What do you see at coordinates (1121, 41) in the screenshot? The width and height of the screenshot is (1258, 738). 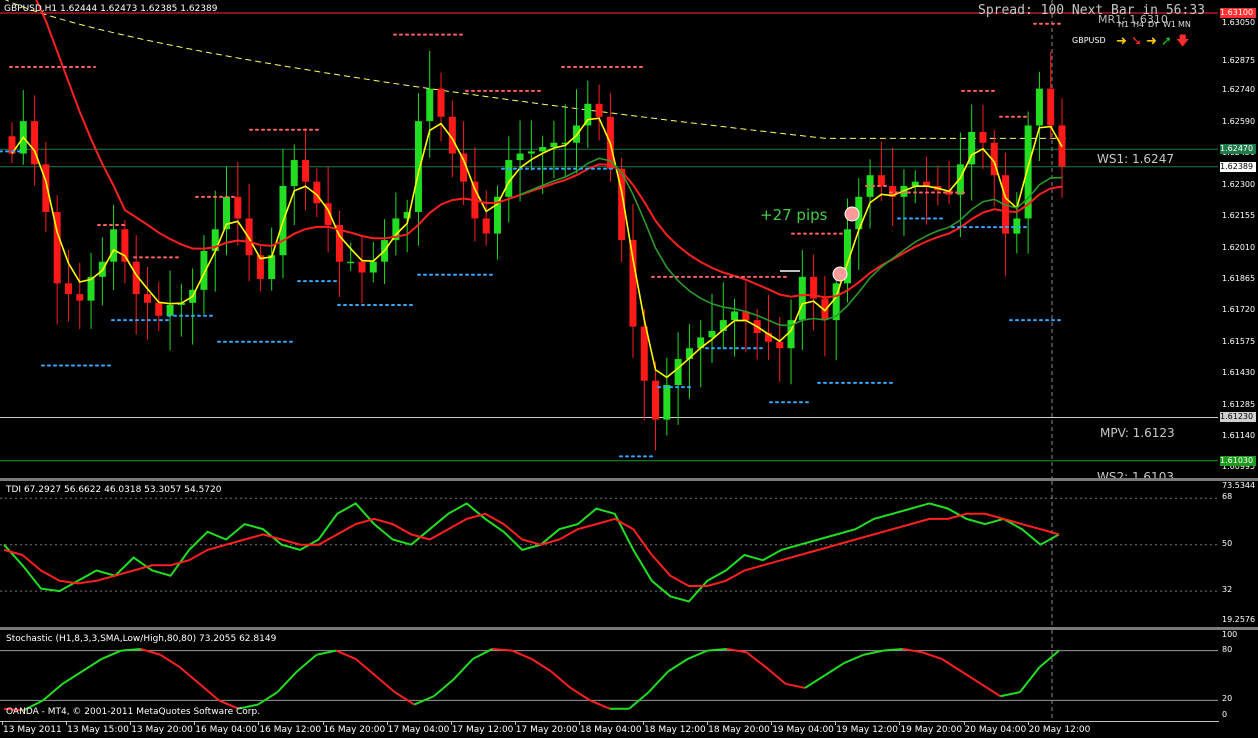 I see `trend-arrow-icon: ➜` at bounding box center [1121, 41].